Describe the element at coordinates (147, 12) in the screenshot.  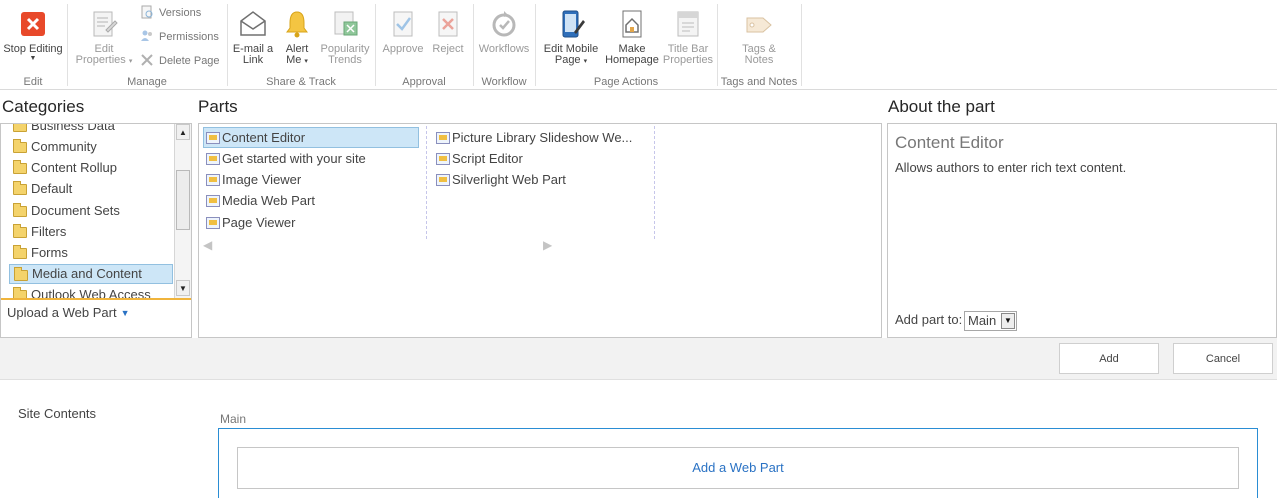
I see `versions-icon` at that location.